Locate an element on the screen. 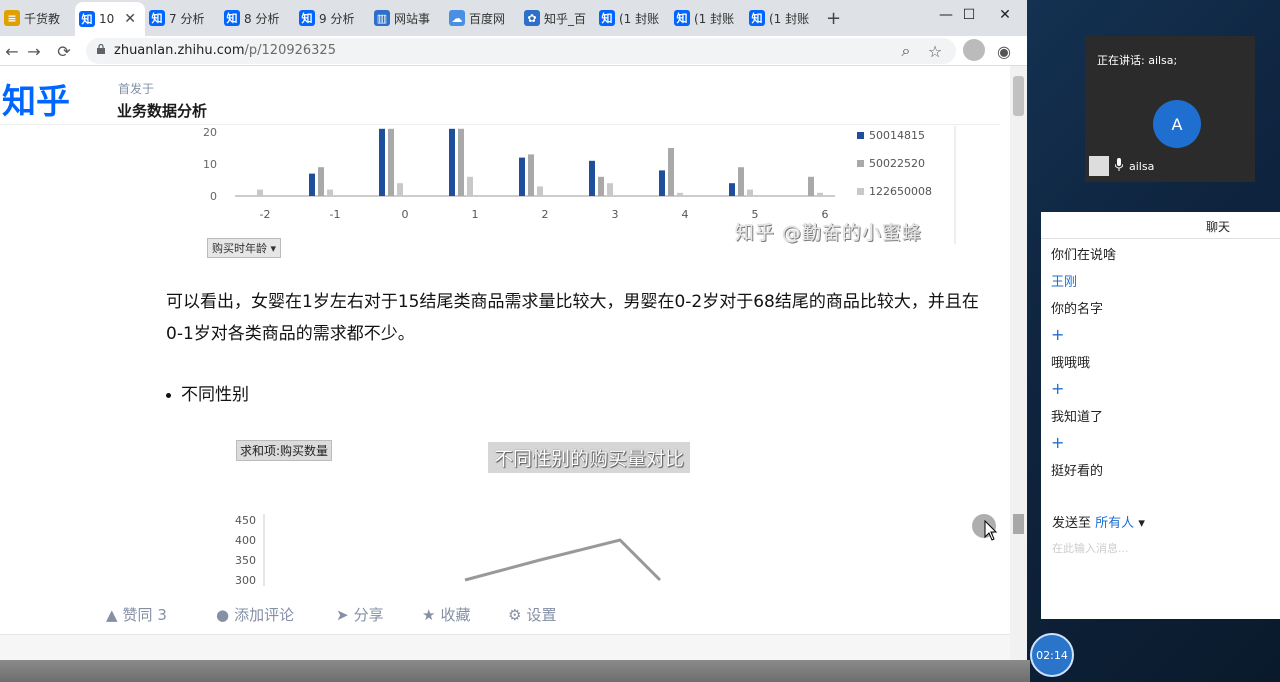 Image resolution: width=1280 pixels, height=682 pixels. gender-chart-title: 不同性别的购买量对比 is located at coordinates (589, 457).